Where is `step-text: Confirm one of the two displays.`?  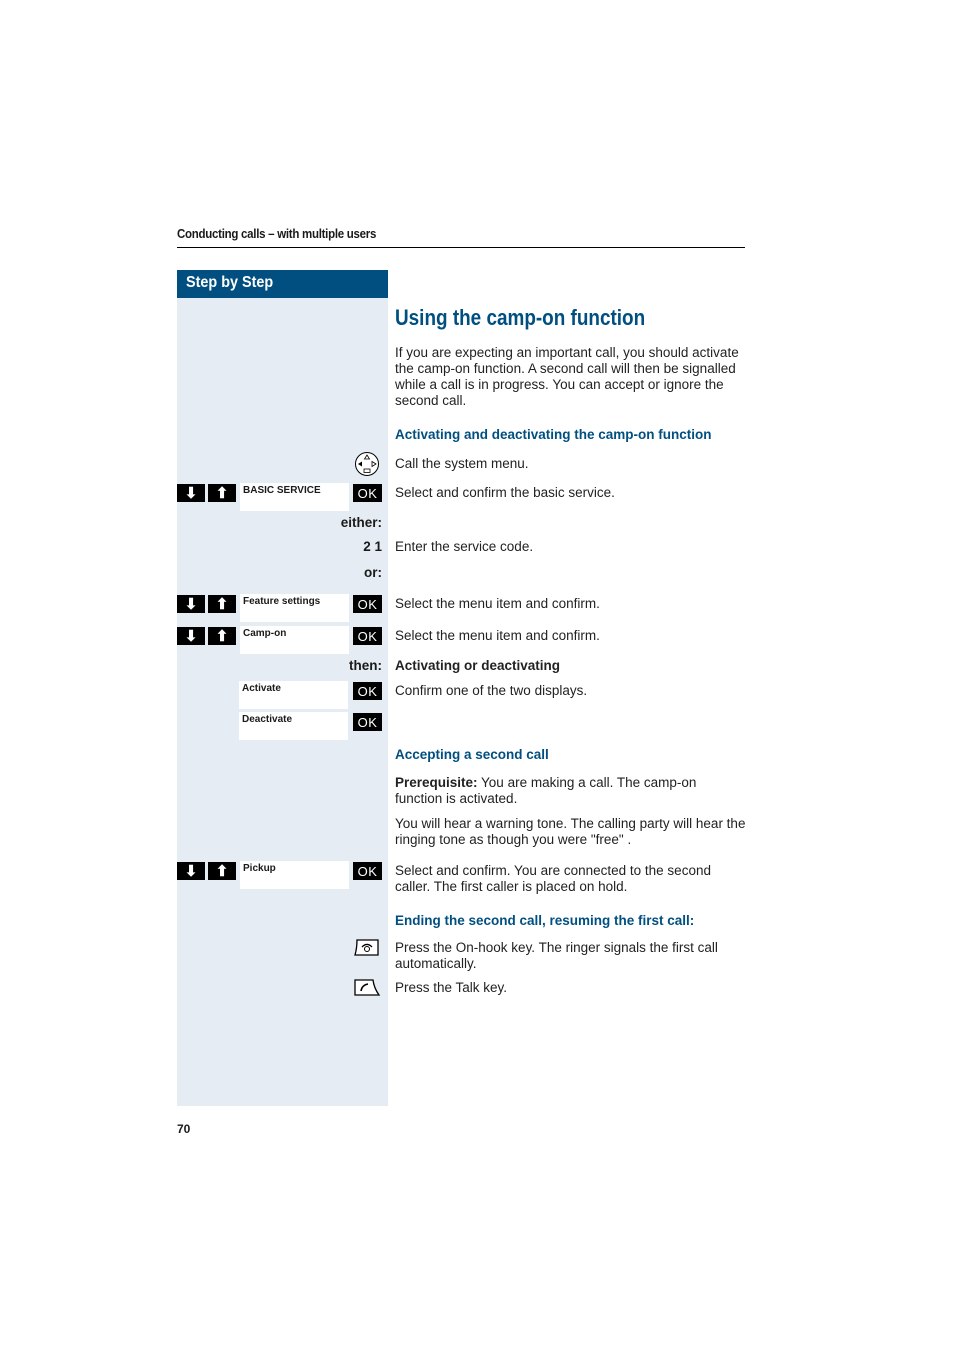
step-text: Confirm one of the two displays. is located at coordinates (491, 690).